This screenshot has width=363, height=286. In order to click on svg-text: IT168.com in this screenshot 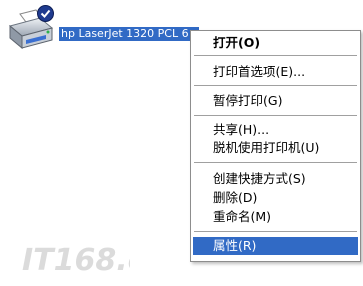, I will do `click(76, 260)`.